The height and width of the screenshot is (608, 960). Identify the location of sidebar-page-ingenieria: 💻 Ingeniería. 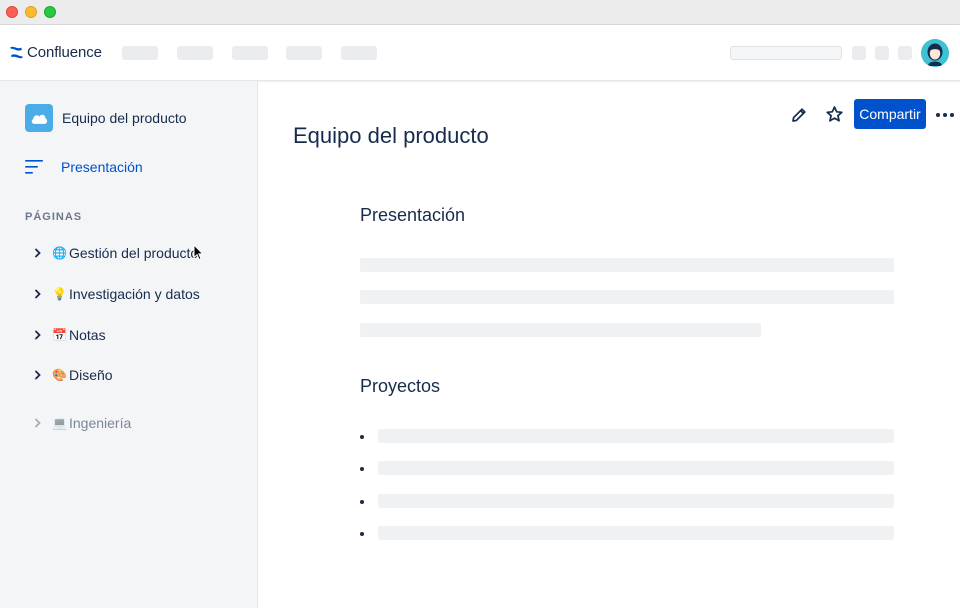
(81, 423).